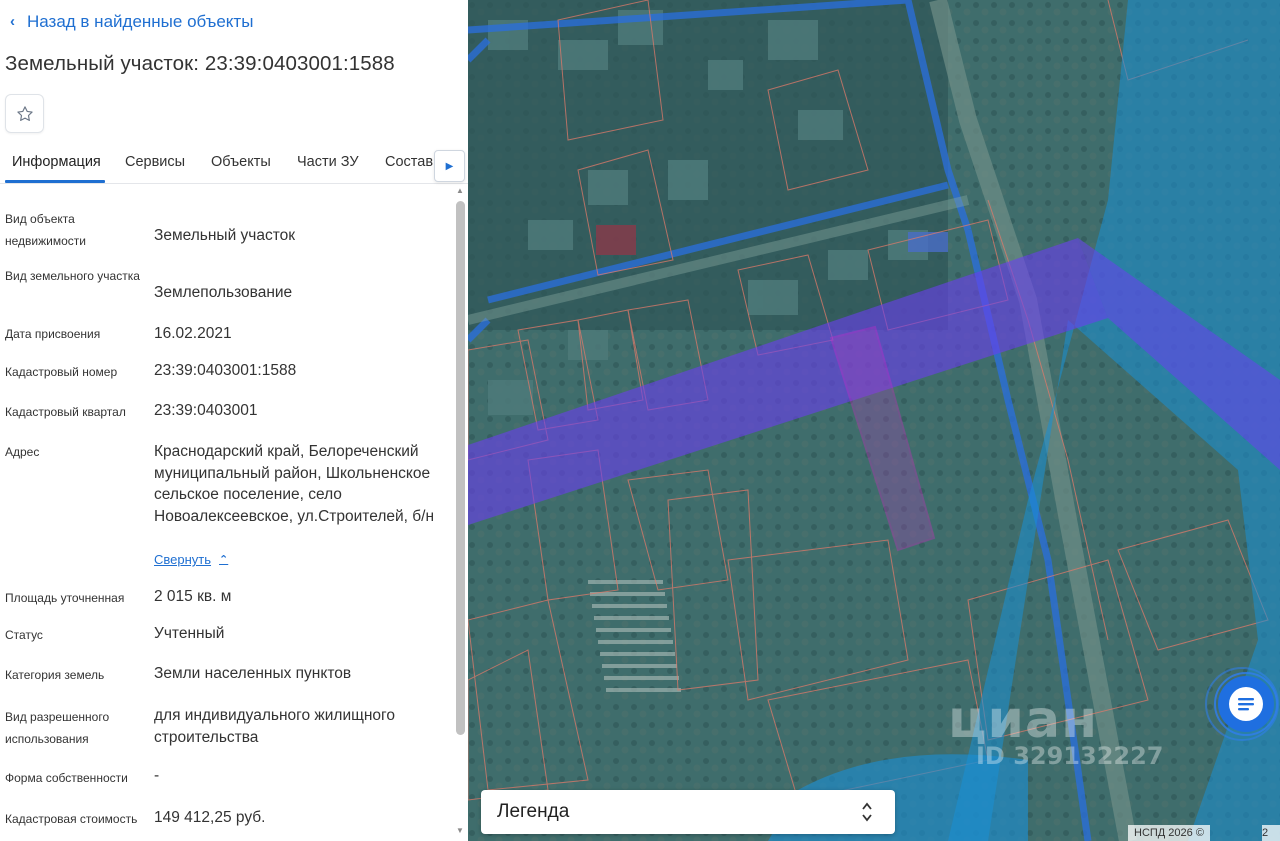  I want to click on tab-information: Информация, so click(56, 162).